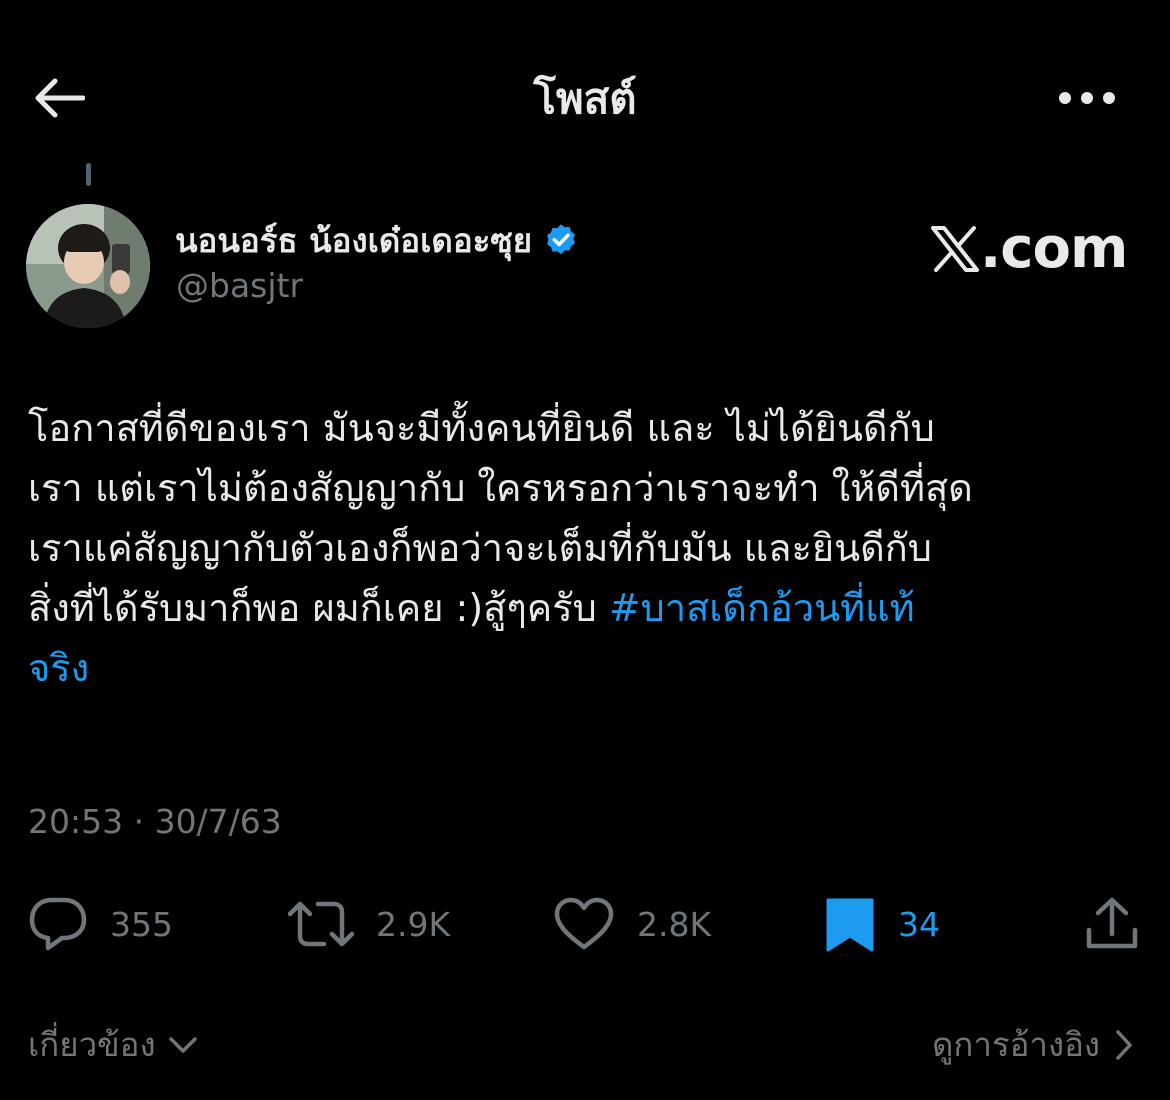 This screenshot has width=1170, height=1100. Describe the element at coordinates (955, 248) in the screenshot. I see `x-logo-icon: X` at that location.